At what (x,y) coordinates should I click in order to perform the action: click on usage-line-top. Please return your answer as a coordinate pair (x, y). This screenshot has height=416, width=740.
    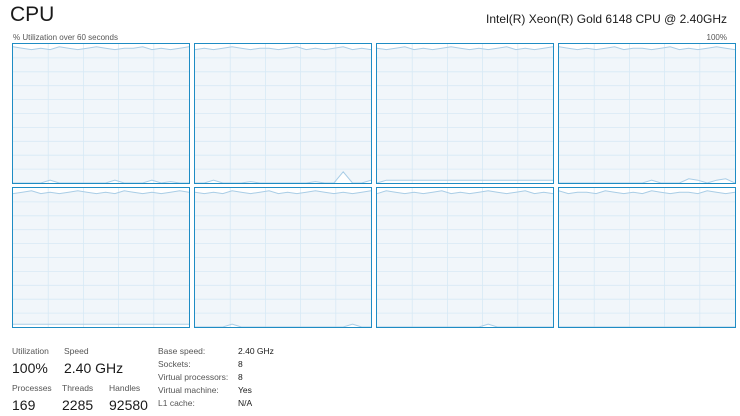
    Looking at the image, I should click on (101, 192).